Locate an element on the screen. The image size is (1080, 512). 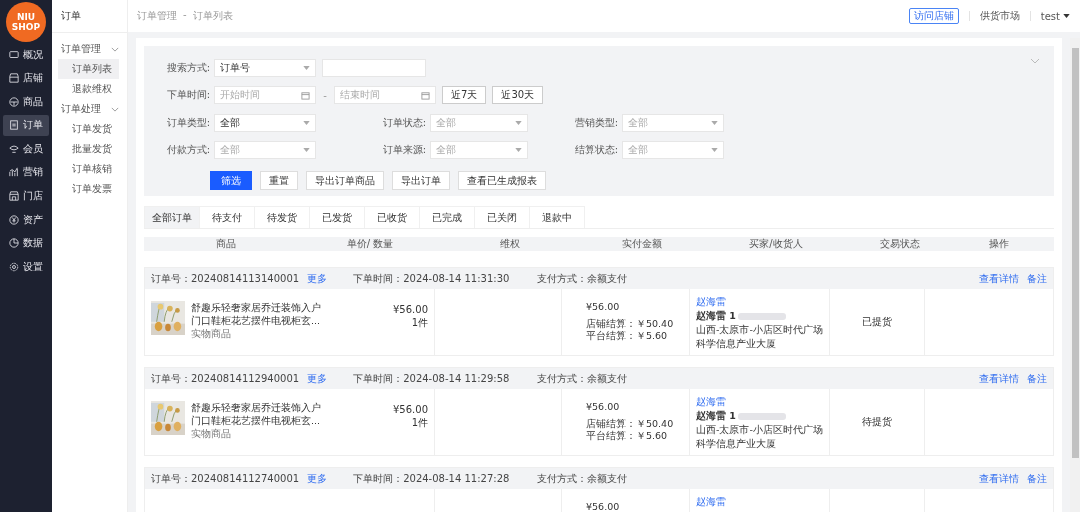
nav-item: 退款维权 is located at coordinates (88, 89).